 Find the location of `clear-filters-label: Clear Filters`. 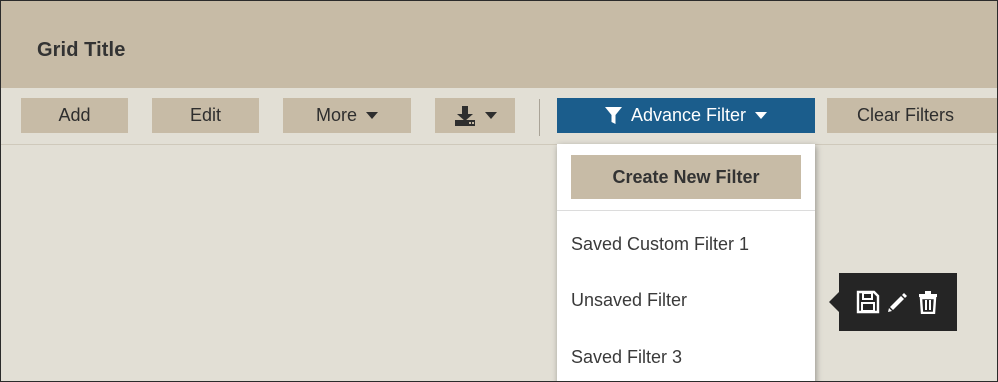

clear-filters-label: Clear Filters is located at coordinates (906, 115).